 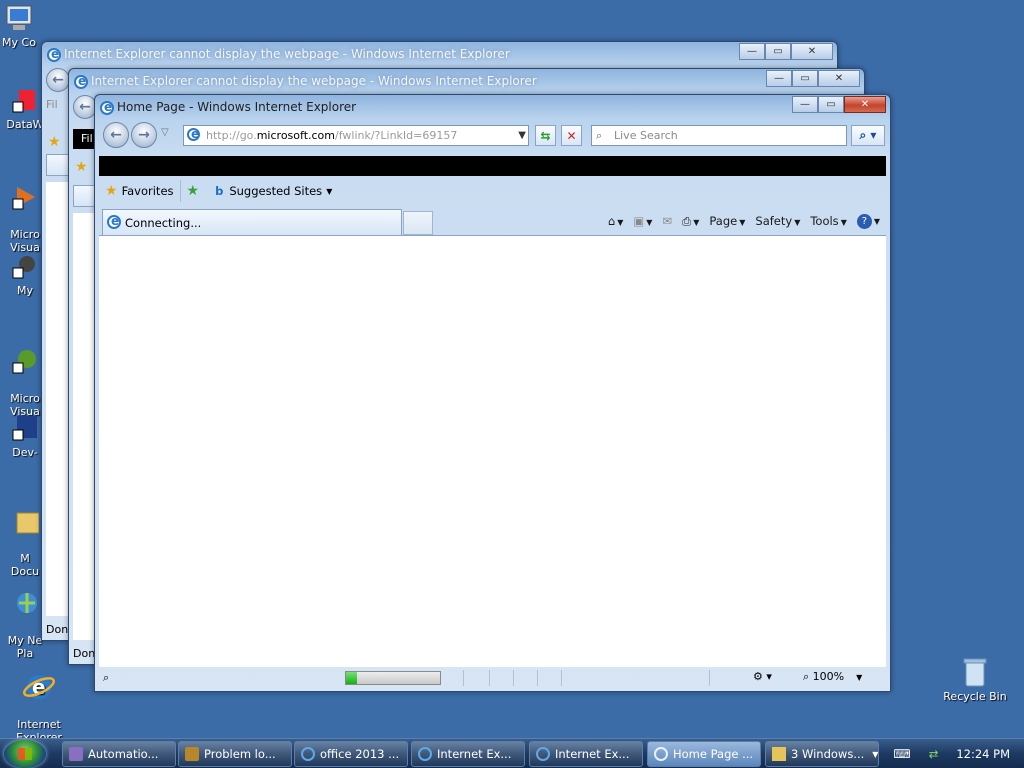 I want to click on chevron-down-icon: ▼, so click(x=329, y=191).